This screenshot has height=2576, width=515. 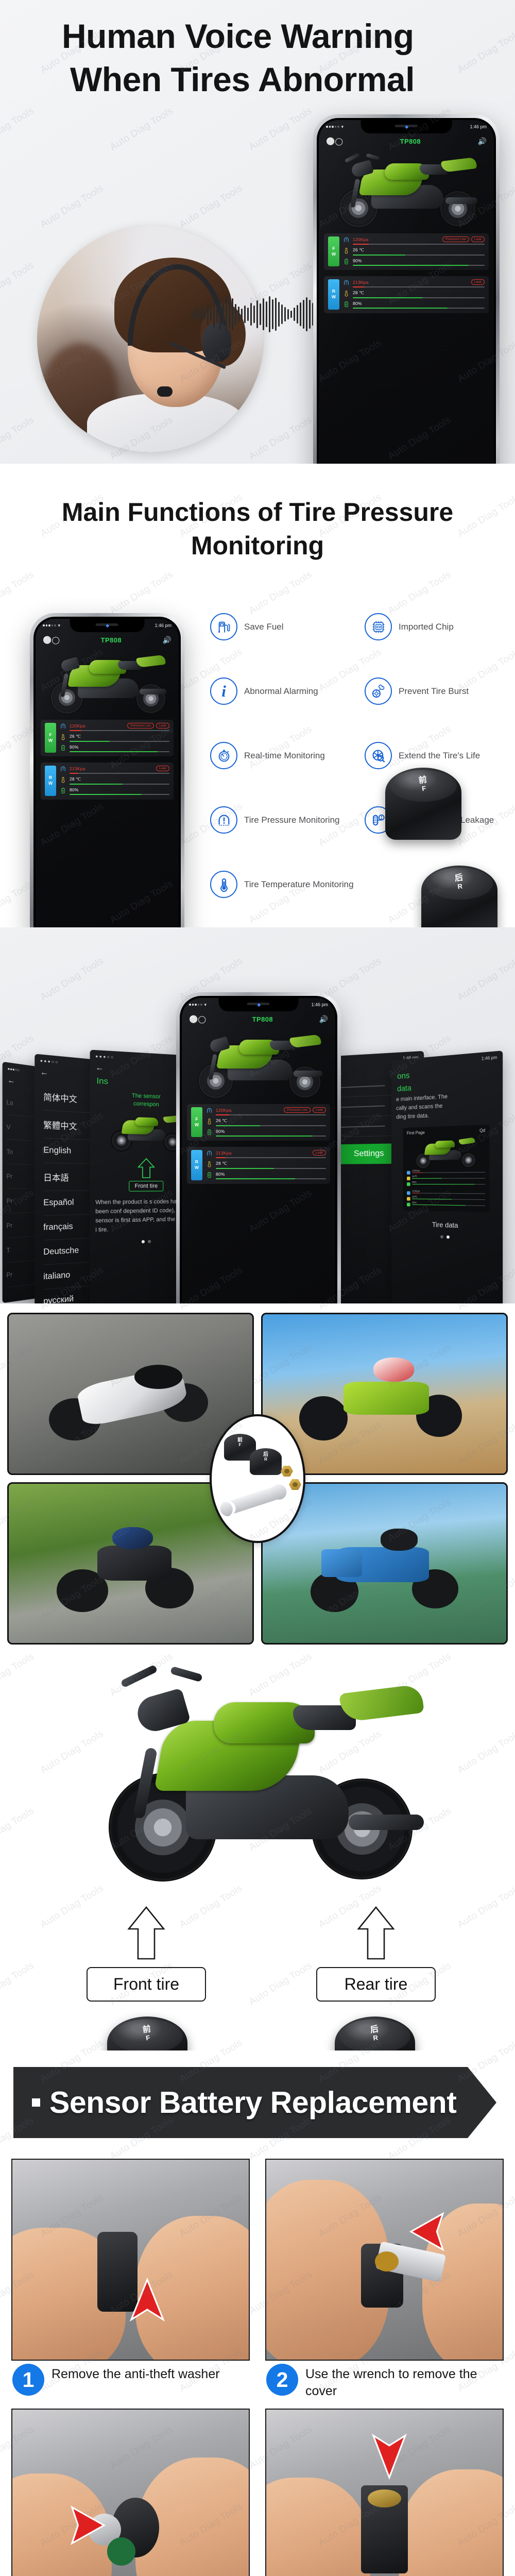 I want to click on function-item-extend-the-tire-s-life: Extend the Tire's Life, so click(x=434, y=755).